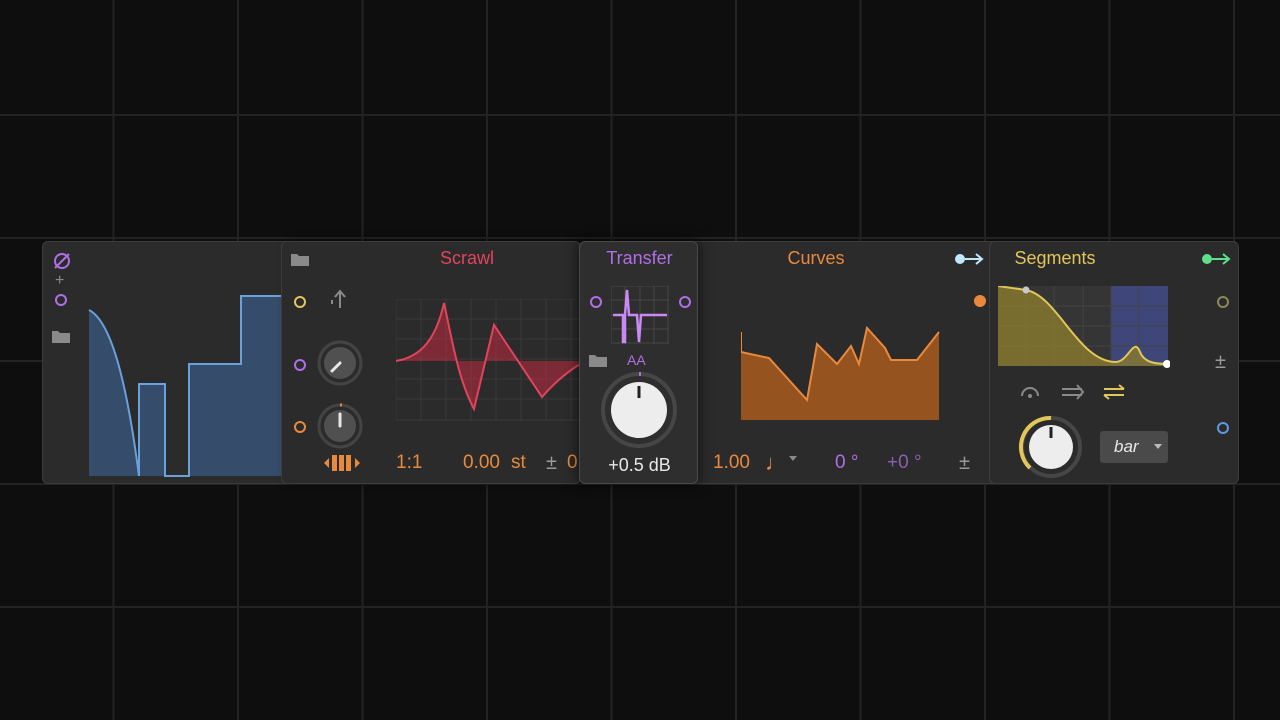  I want to click on output-port-orange, so click(980, 301).